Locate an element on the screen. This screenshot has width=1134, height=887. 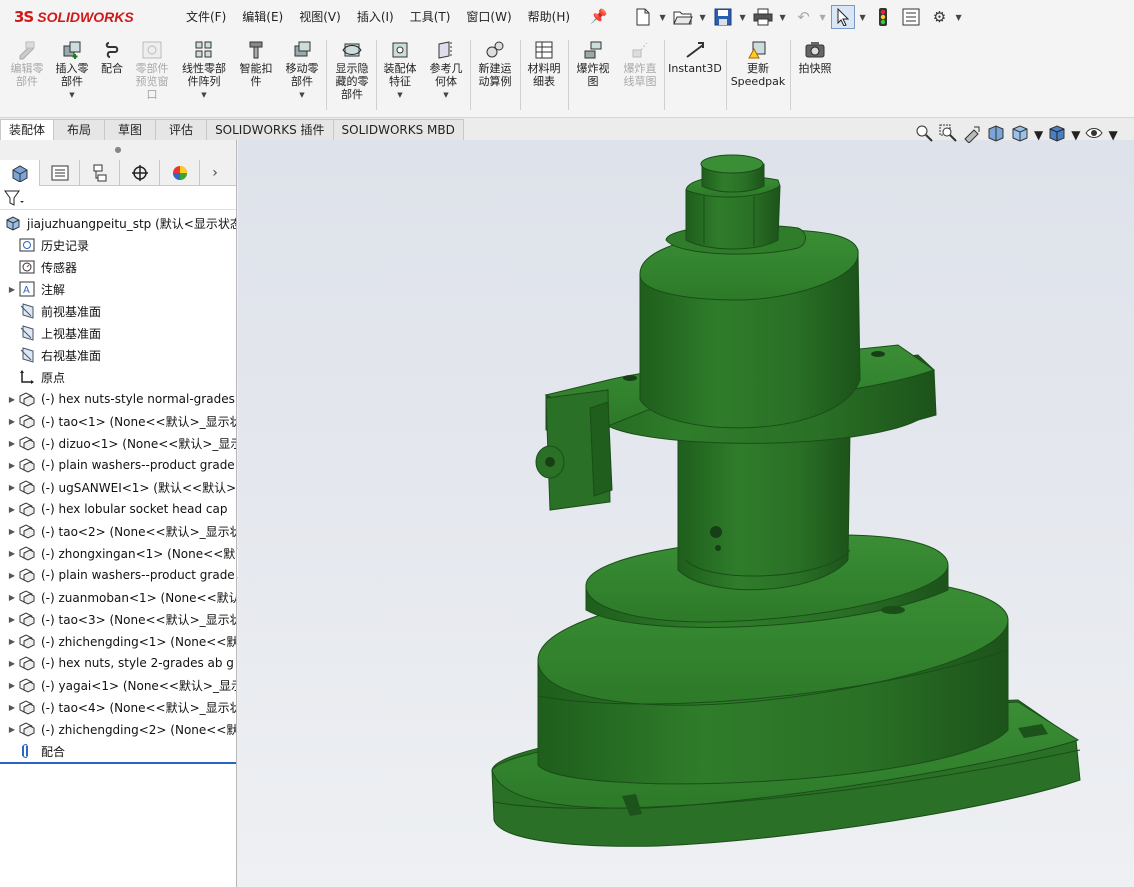
solidworks-logo: 3S SOLIDWORKS is located at coordinates (80, 17).